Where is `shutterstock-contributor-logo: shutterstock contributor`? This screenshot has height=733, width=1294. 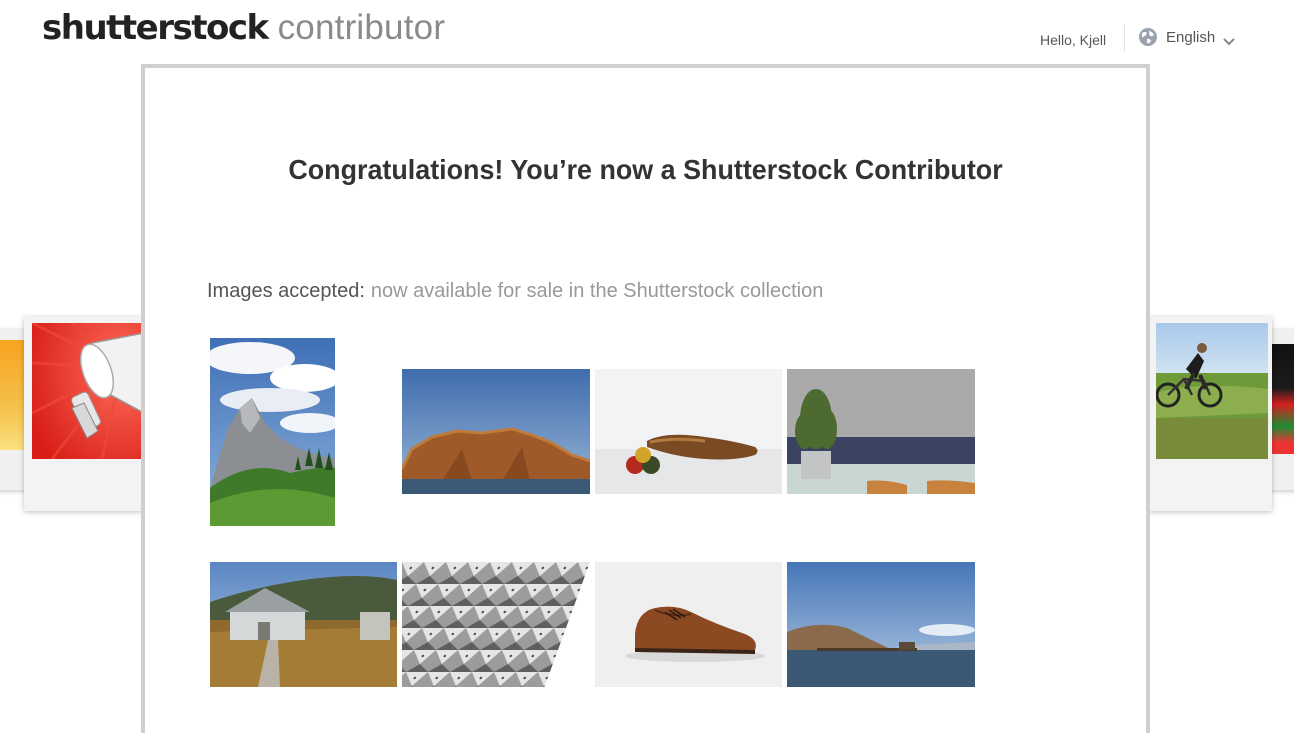
shutterstock-contributor-logo: shutterstock contributor is located at coordinates (243, 29).